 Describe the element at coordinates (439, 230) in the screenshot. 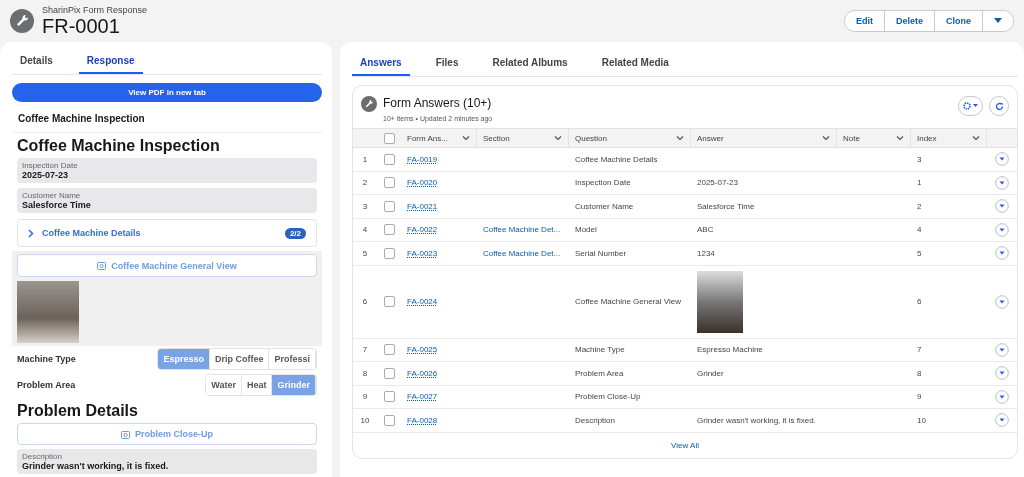

I see `record-link: FA-0022` at that location.